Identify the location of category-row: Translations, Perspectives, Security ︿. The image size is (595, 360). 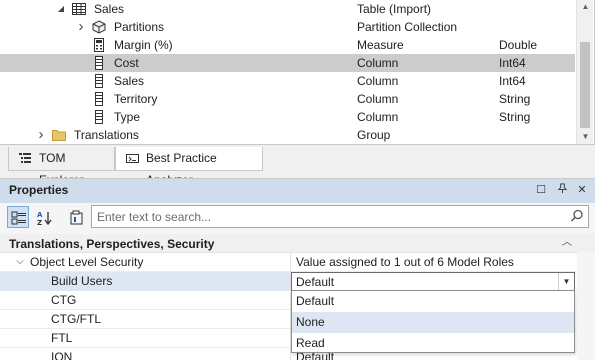
(297, 243).